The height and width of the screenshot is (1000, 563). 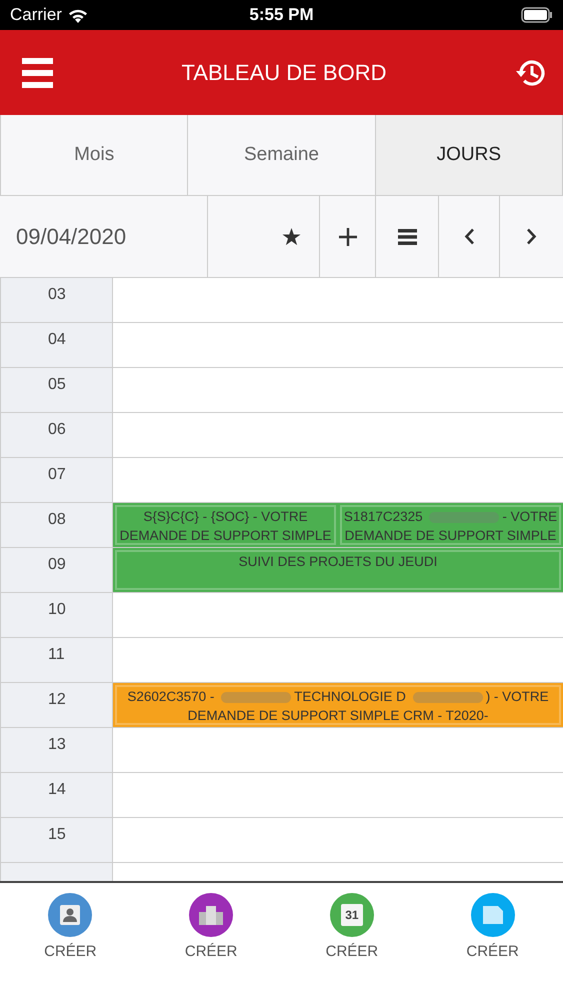 What do you see at coordinates (211, 915) in the screenshot?
I see `building-icon` at bounding box center [211, 915].